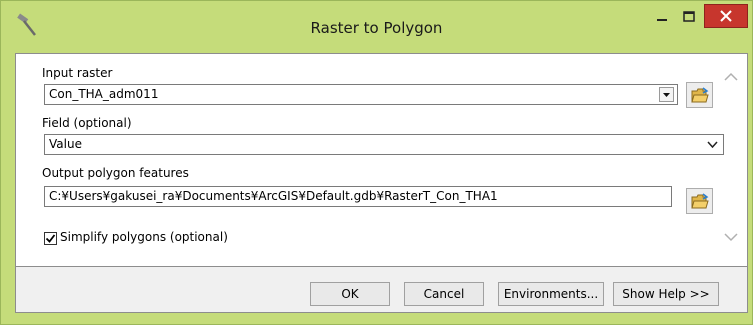 The width and height of the screenshot is (753, 325). What do you see at coordinates (444, 294) in the screenshot?
I see `cancel-button: Cancel` at bounding box center [444, 294].